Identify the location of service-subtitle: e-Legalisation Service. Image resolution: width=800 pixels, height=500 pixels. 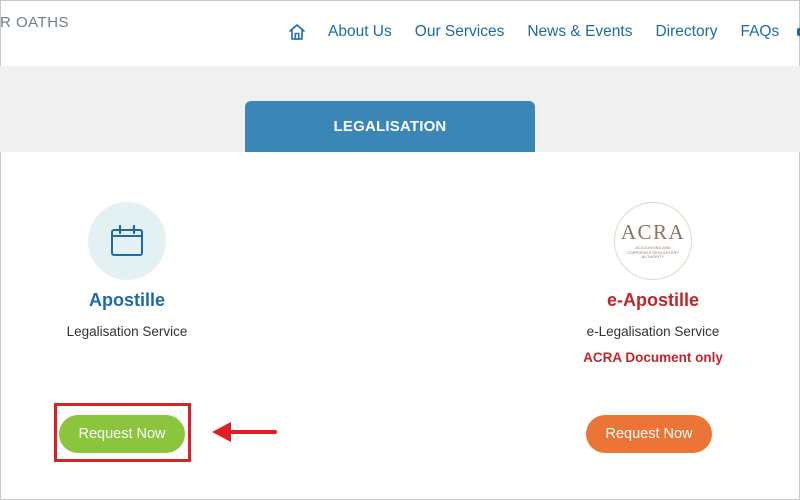
(653, 331).